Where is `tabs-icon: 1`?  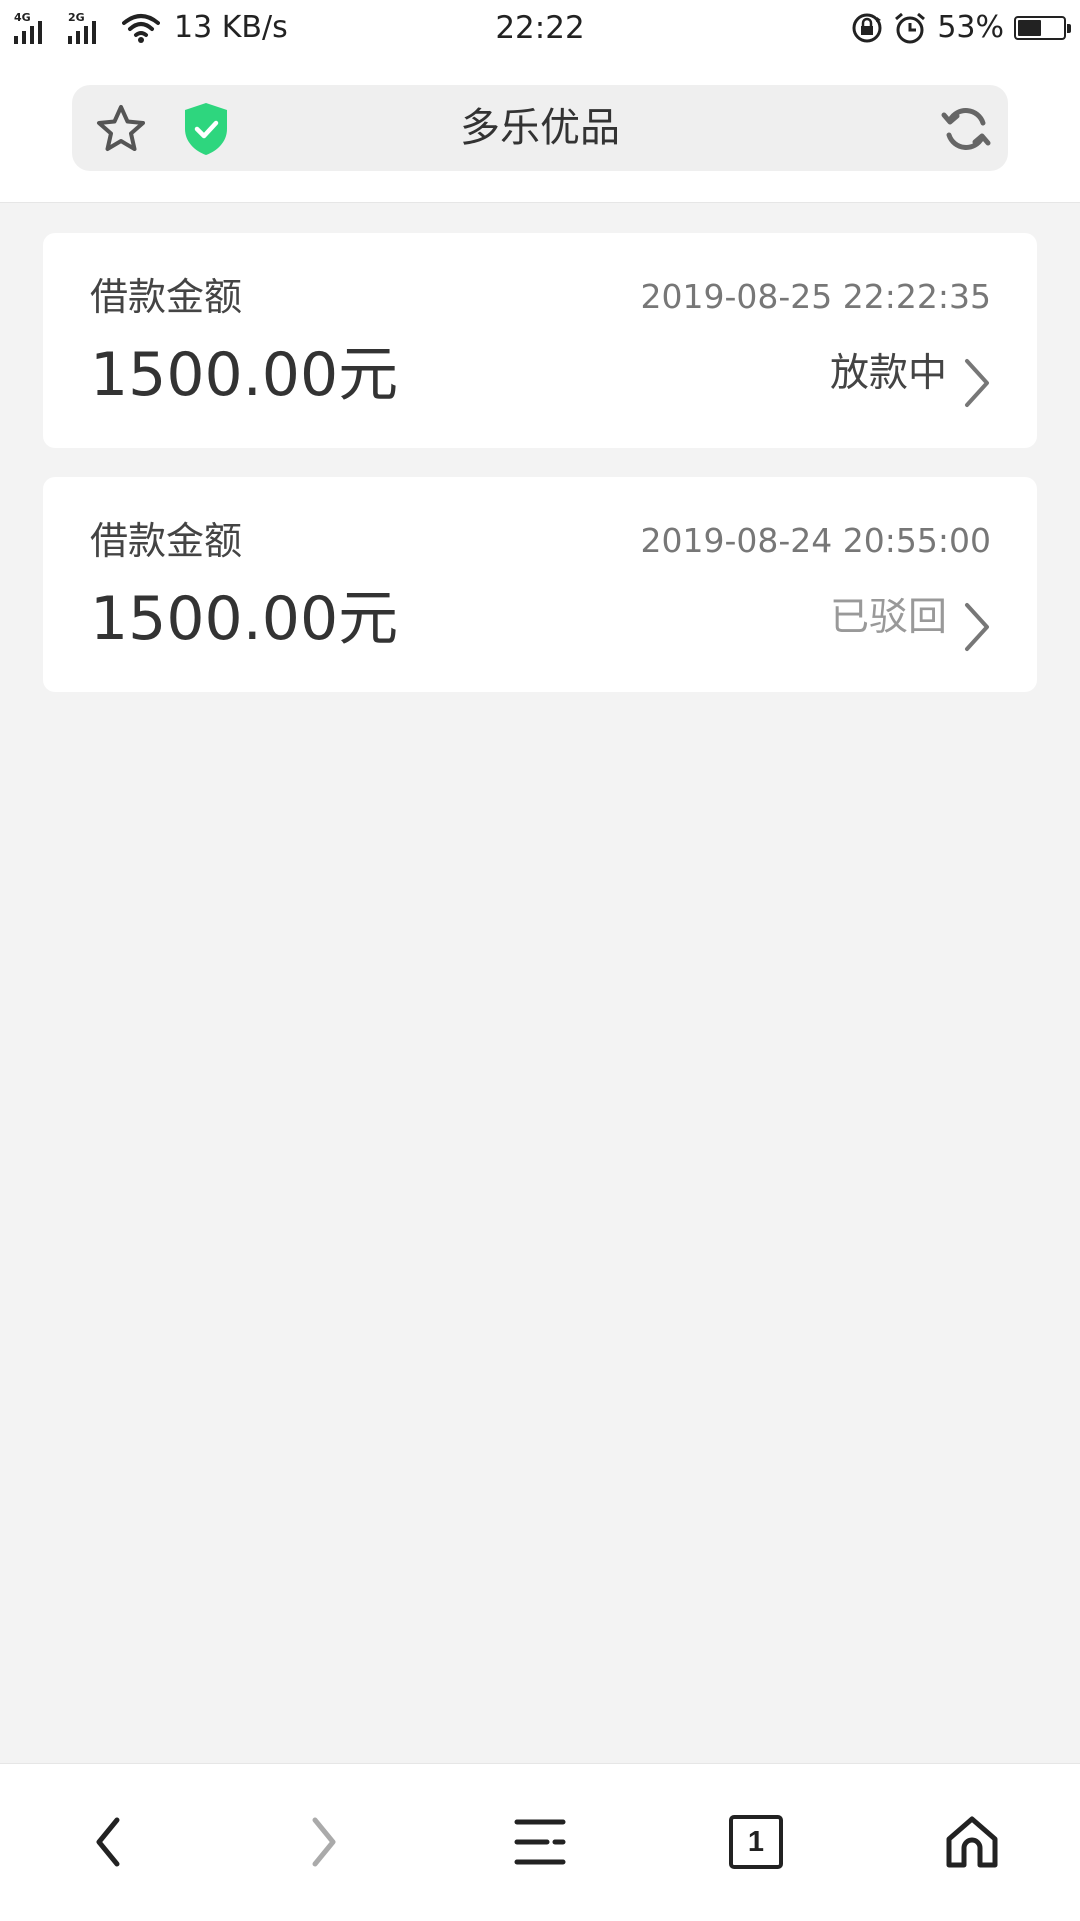 tabs-icon: 1 is located at coordinates (756, 1842).